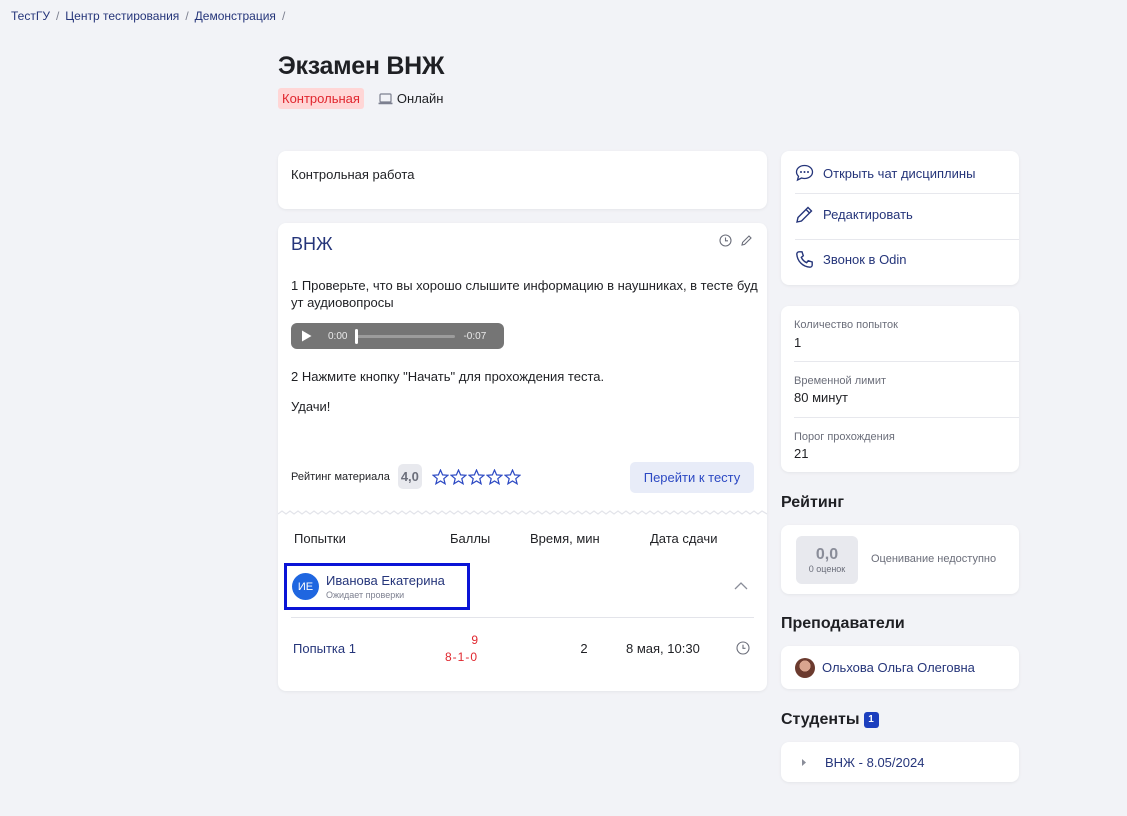 This screenshot has height=816, width=1127. Describe the element at coordinates (306, 336) in the screenshot. I see `play-icon` at that location.